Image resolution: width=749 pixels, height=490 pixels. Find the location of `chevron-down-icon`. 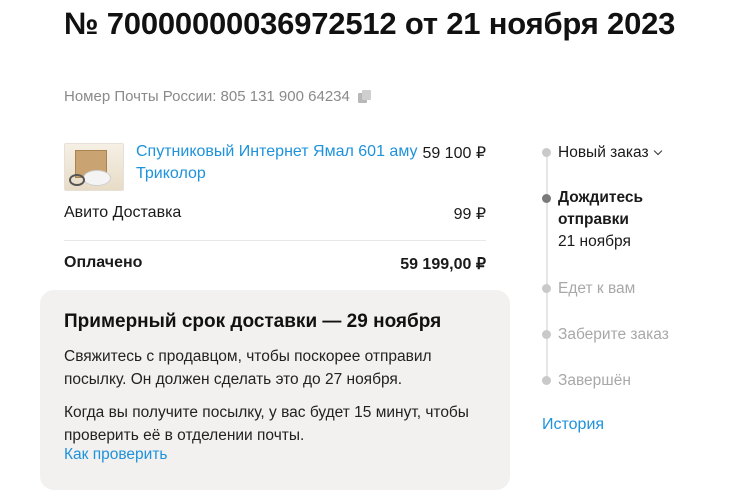

chevron-down-icon is located at coordinates (657, 151).